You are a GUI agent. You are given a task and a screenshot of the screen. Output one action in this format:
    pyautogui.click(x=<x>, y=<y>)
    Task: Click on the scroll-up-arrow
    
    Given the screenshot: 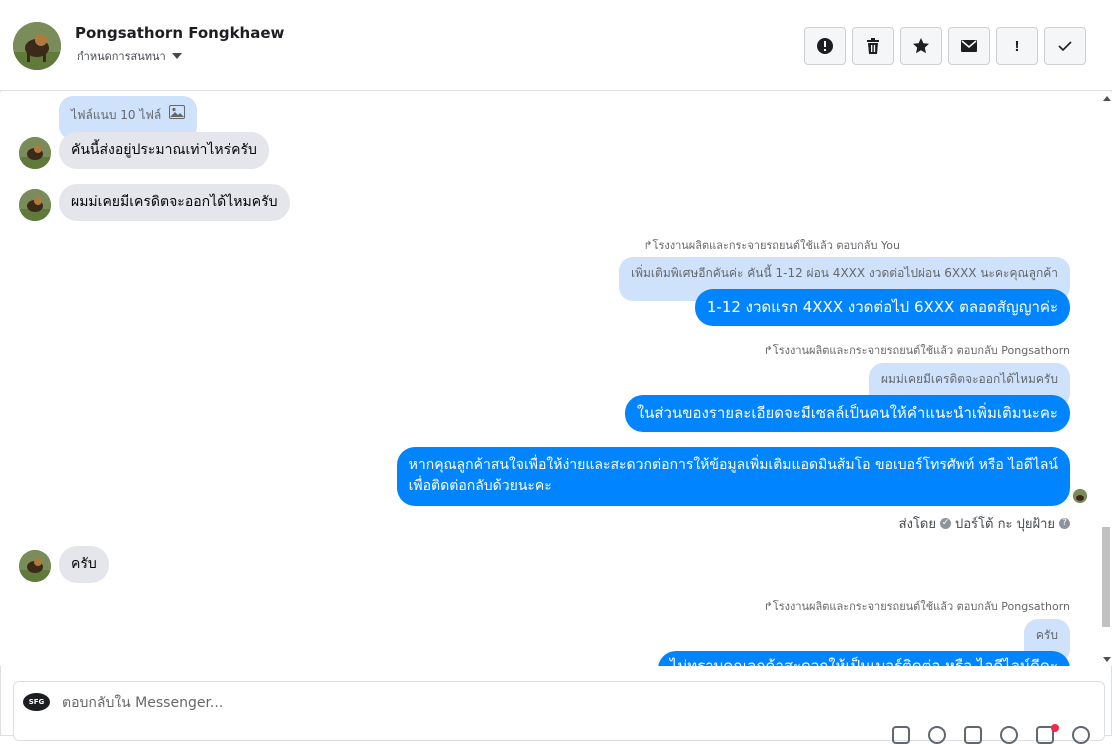 What is the action you would take?
    pyautogui.click(x=1107, y=98)
    